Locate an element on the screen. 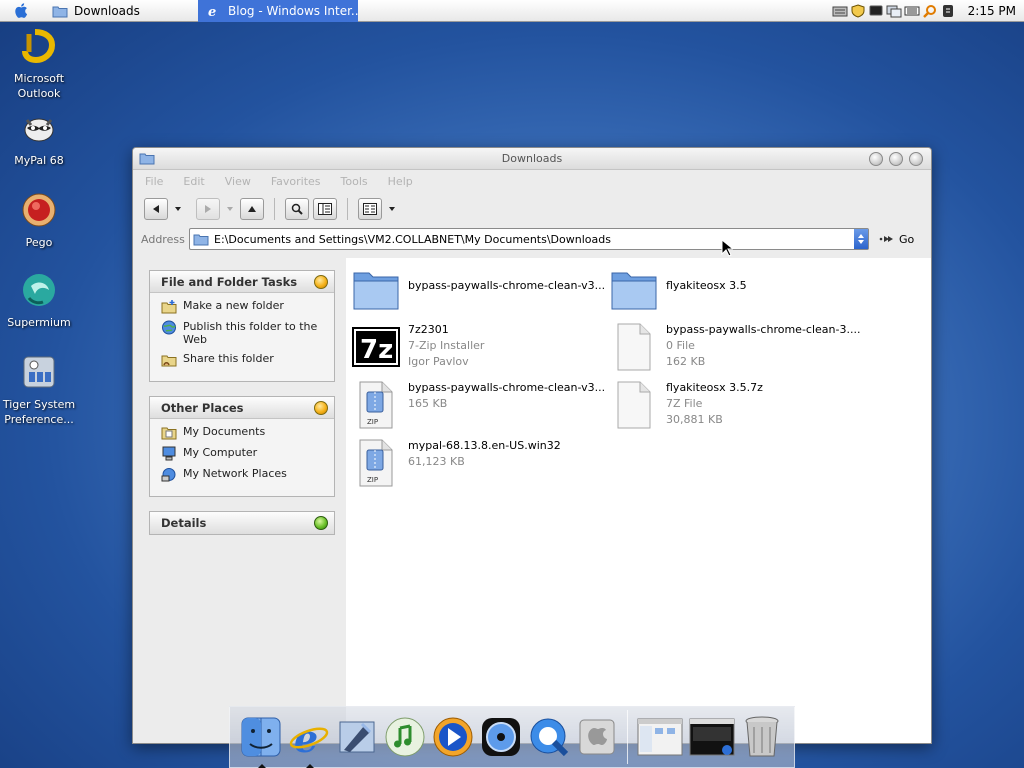  folders-button is located at coordinates (325, 209).